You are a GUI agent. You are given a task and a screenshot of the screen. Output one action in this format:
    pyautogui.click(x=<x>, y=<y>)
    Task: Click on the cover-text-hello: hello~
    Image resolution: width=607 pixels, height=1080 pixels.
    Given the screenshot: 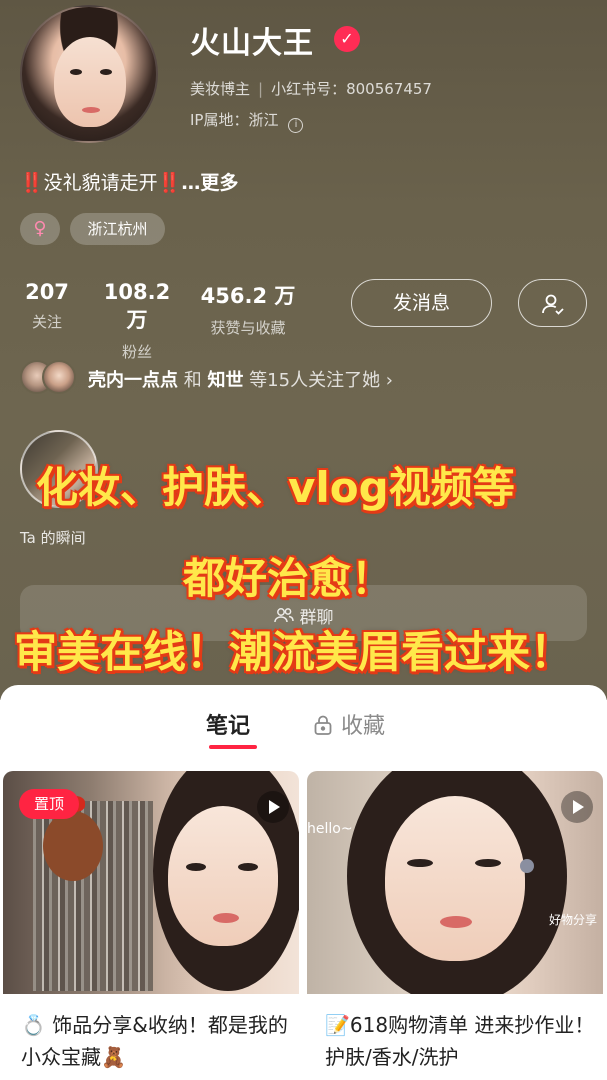 What is the action you would take?
    pyautogui.click(x=330, y=829)
    